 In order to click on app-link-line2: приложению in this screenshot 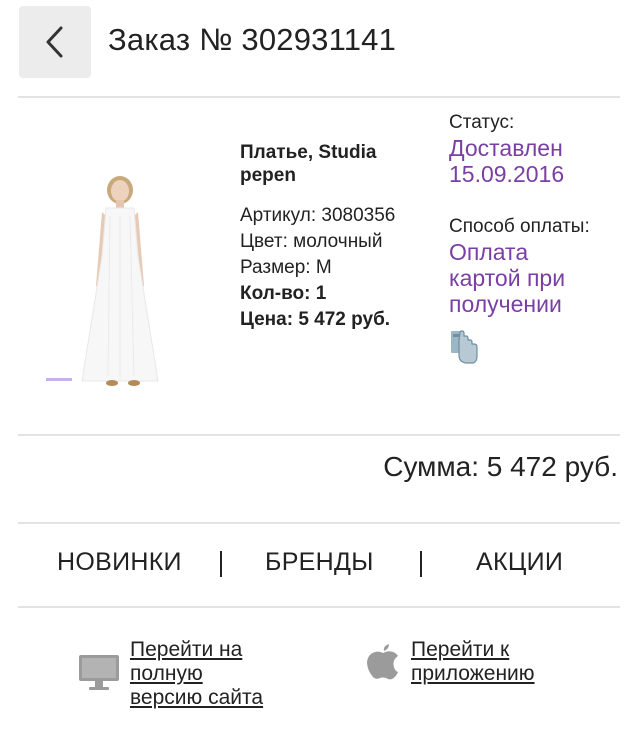, I will do `click(473, 674)`.